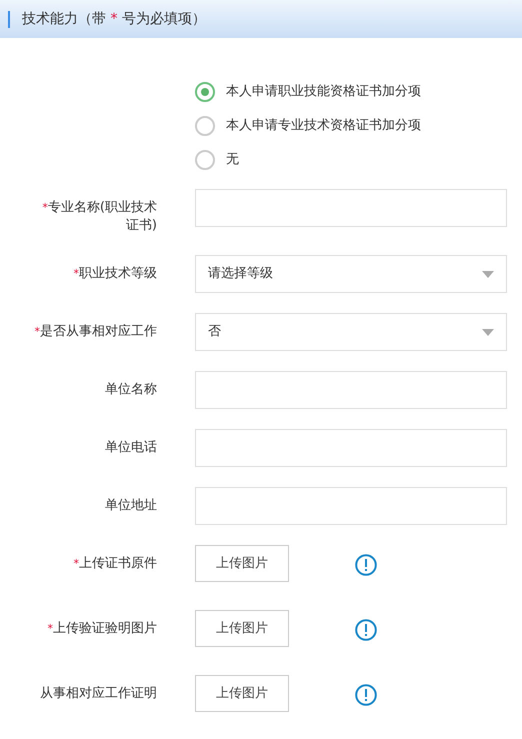 The image size is (522, 739). Describe the element at coordinates (98, 331) in the screenshot. I see `field-label: 是否从事相对应工作` at that location.